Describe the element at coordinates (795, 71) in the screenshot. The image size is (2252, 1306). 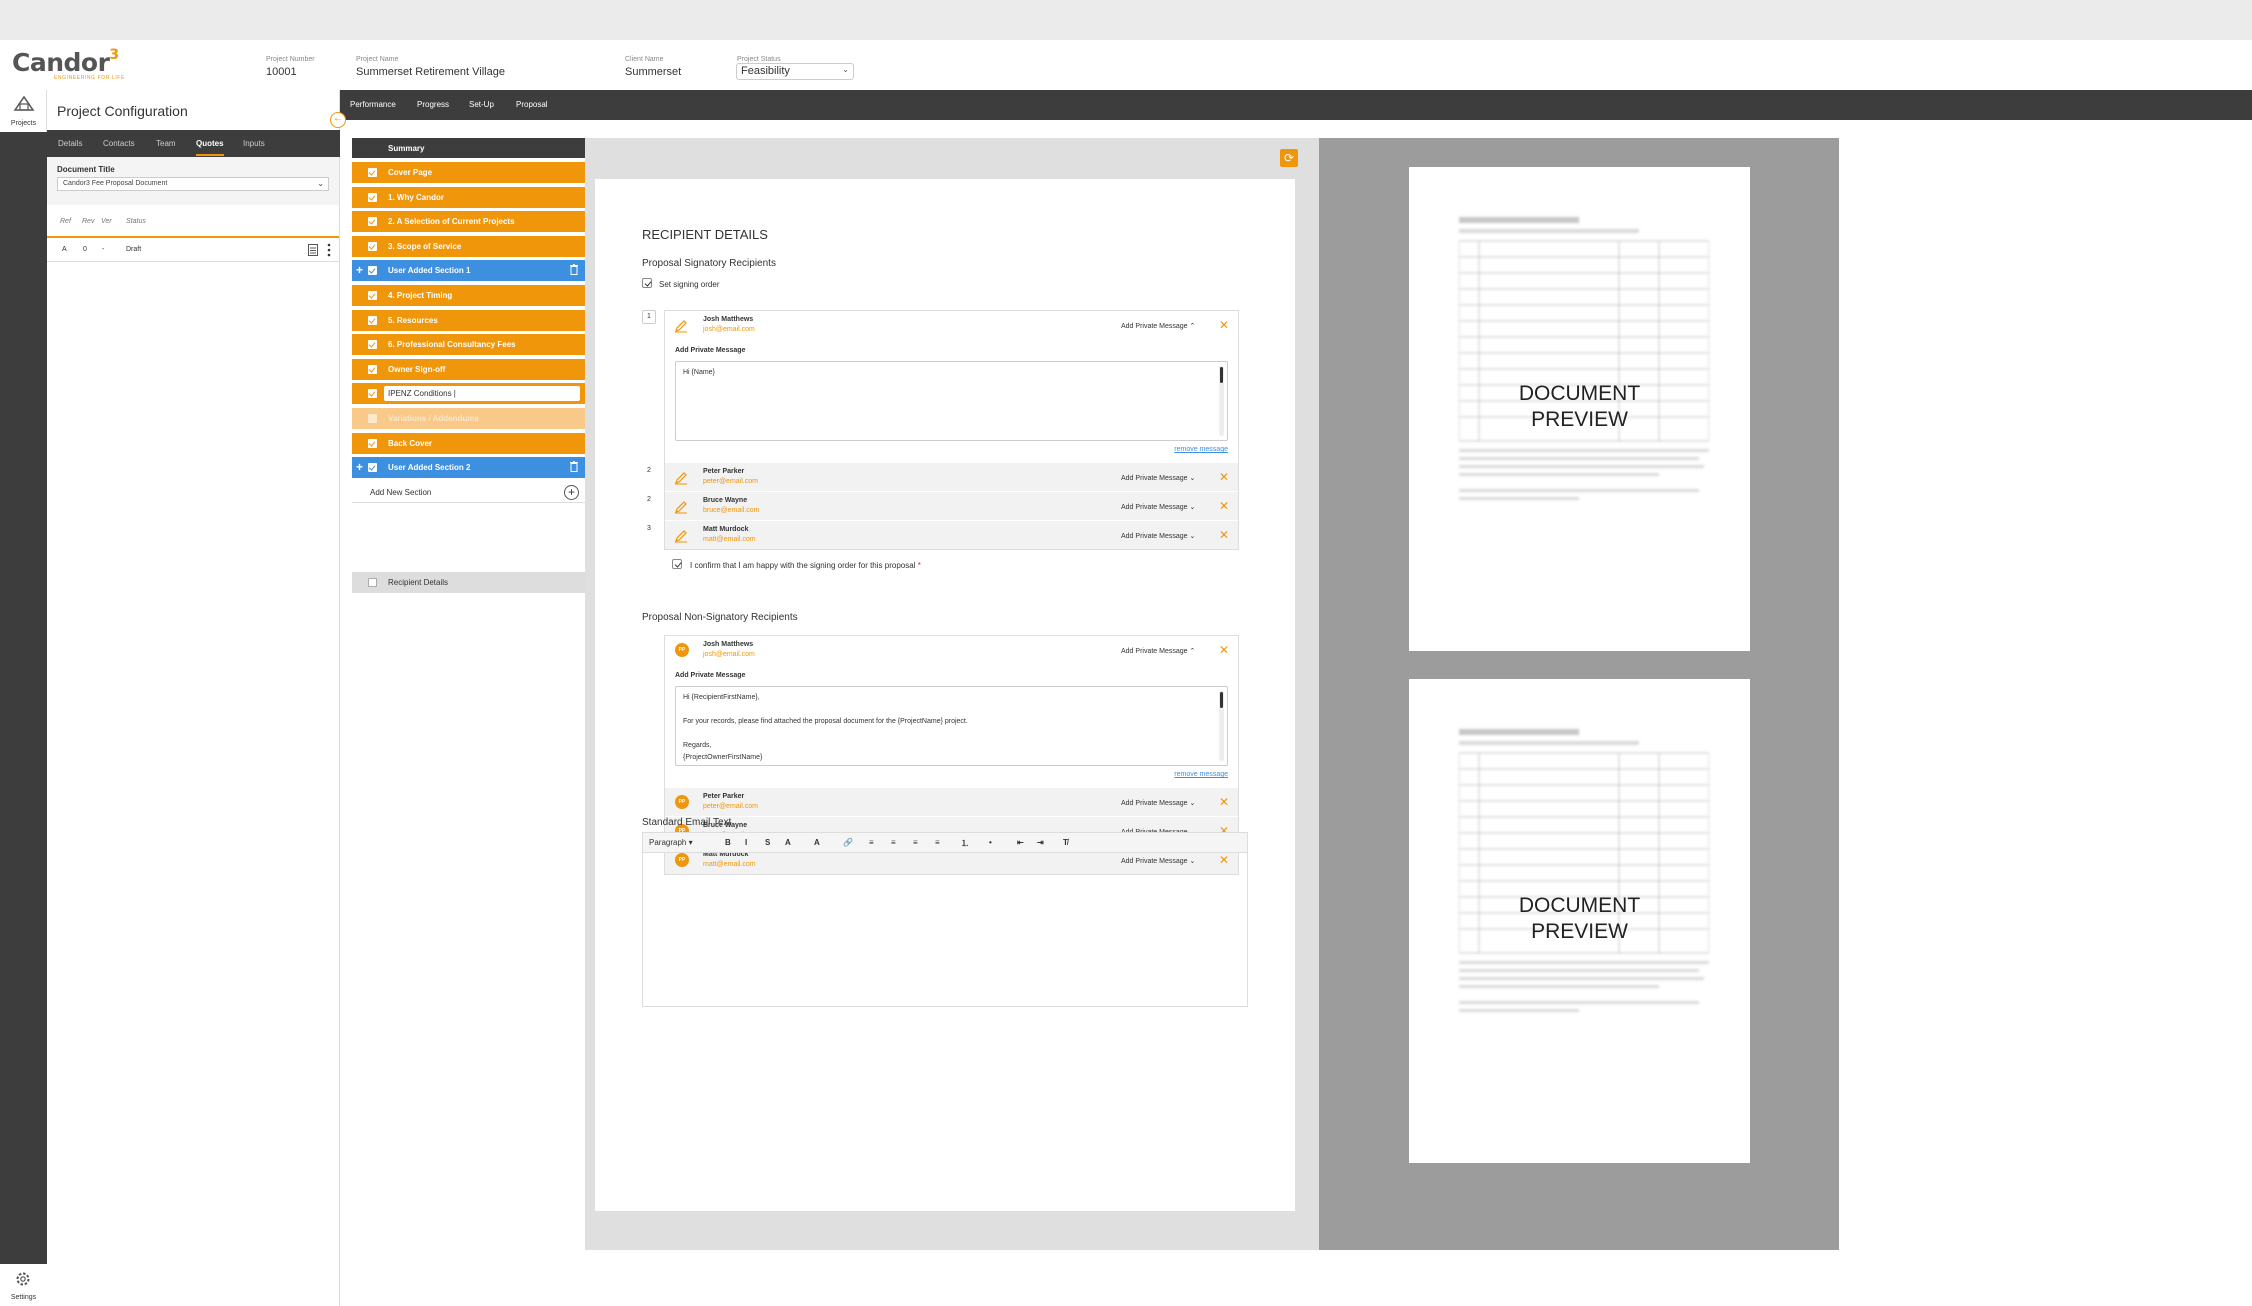
I see `project-status-select: Feasibility ⌄` at that location.